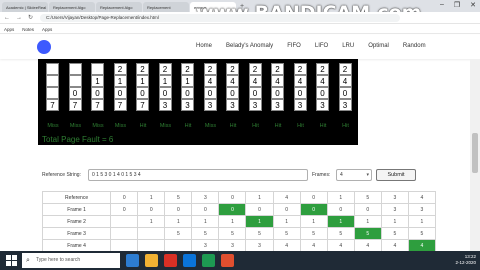  What do you see at coordinates (44, 47) in the screenshot?
I see `site-logo` at bounding box center [44, 47].